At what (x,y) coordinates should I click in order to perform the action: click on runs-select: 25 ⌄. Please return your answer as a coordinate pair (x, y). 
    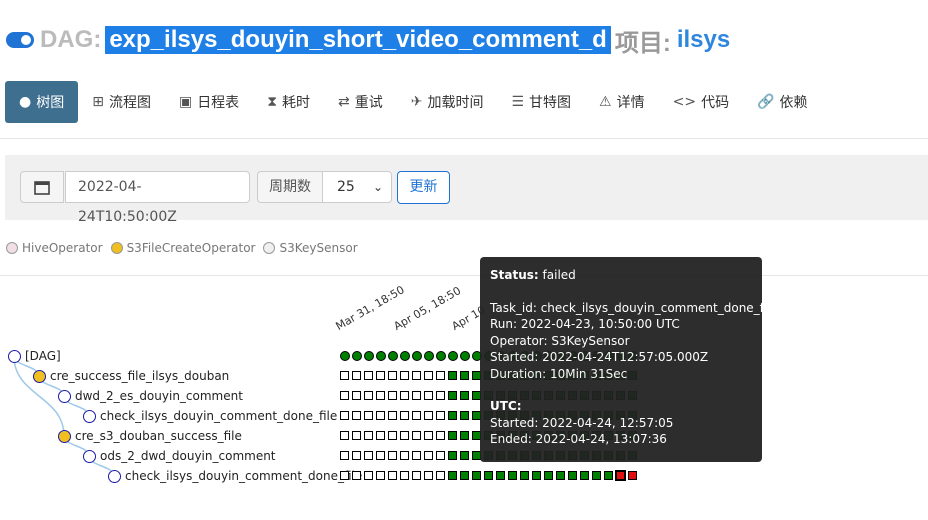
    Looking at the image, I should click on (357, 187).